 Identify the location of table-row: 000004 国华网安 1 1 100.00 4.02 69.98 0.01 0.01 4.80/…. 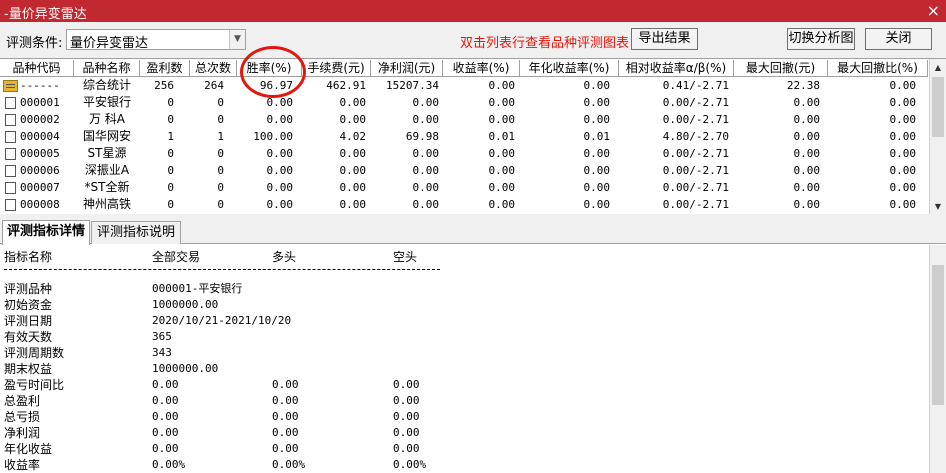
(464, 136).